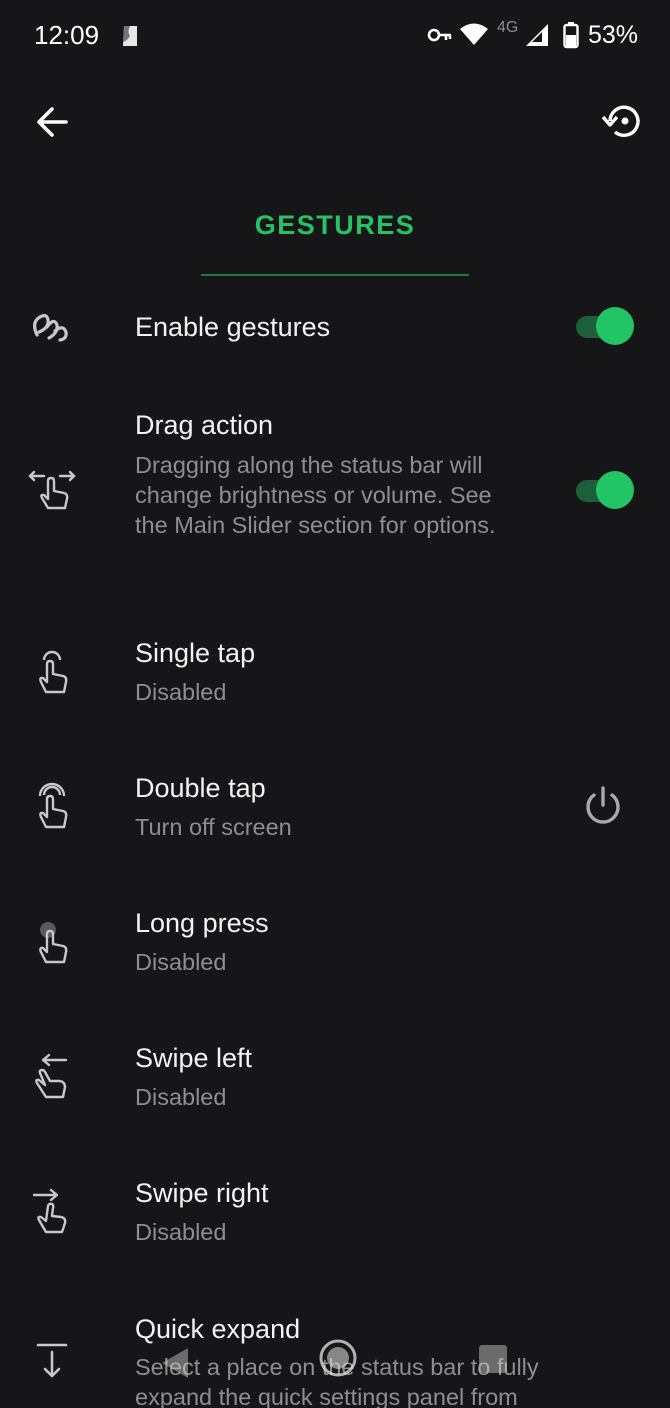  What do you see at coordinates (200, 788) in the screenshot?
I see `row-title: Double tap` at bounding box center [200, 788].